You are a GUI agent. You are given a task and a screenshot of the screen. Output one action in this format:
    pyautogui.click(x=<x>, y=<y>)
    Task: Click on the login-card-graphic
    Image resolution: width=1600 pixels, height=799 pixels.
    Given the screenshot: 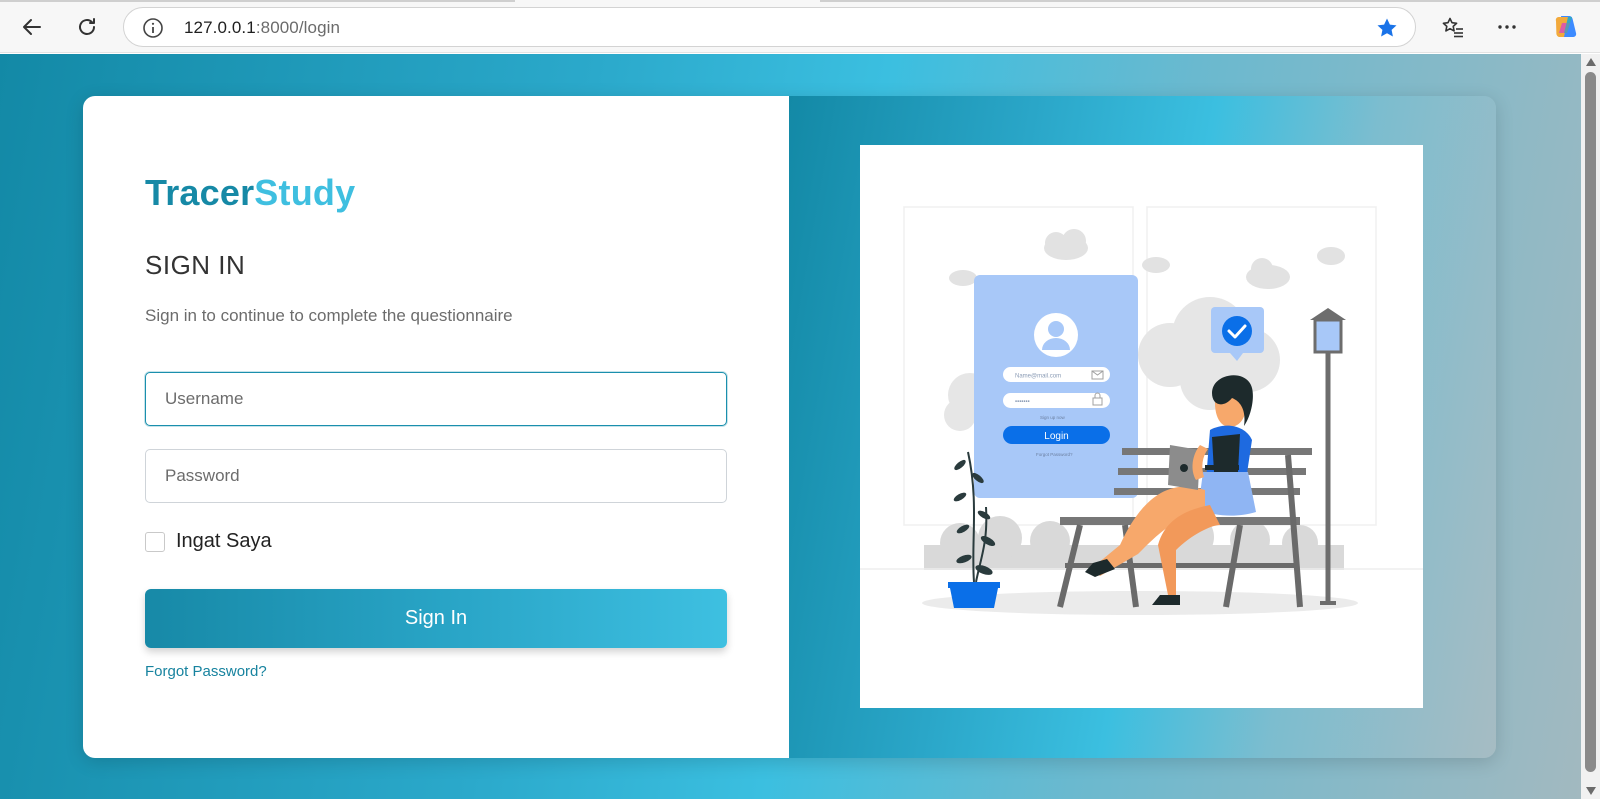 What is the action you would take?
    pyautogui.click(x=1056, y=386)
    